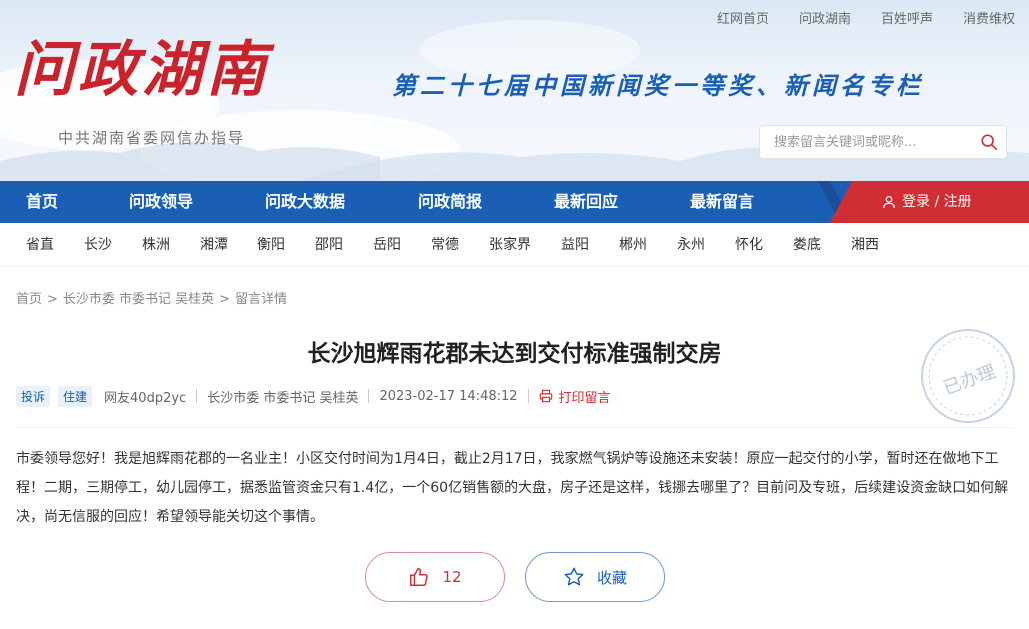  Describe the element at coordinates (214, 245) in the screenshot. I see `region-item: 湘潭` at that location.